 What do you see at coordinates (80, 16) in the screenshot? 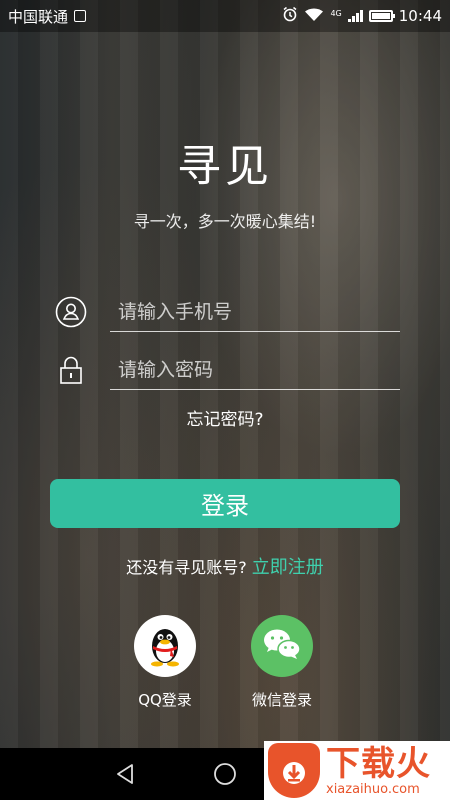
I see `image-notification-icon` at bounding box center [80, 16].